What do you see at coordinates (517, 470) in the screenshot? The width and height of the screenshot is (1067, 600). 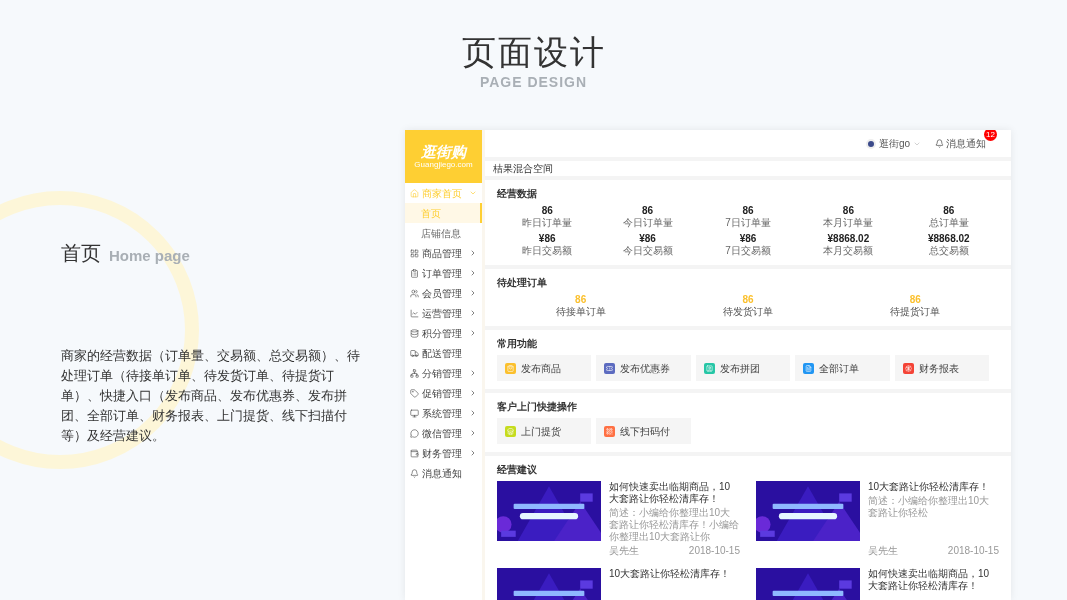 I see `section-title: 经营建议` at bounding box center [517, 470].